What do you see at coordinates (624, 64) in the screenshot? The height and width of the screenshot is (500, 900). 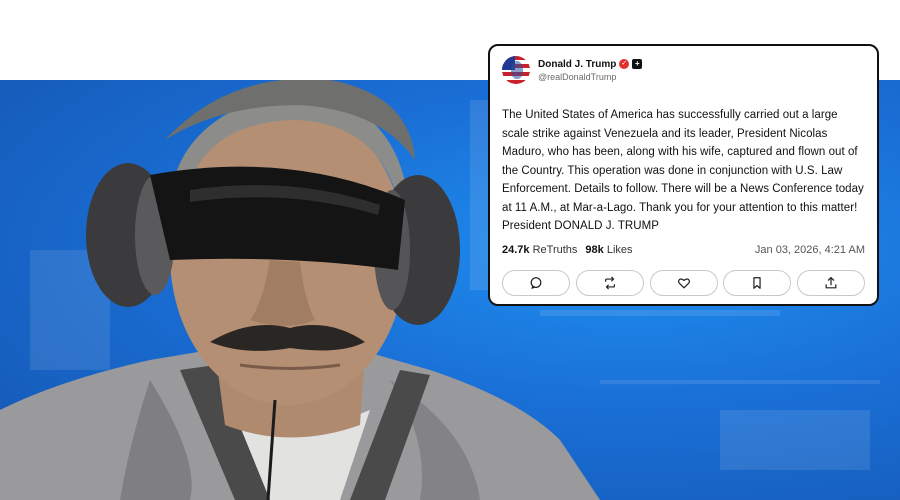 I see `verified-check-icon: ✓` at bounding box center [624, 64].